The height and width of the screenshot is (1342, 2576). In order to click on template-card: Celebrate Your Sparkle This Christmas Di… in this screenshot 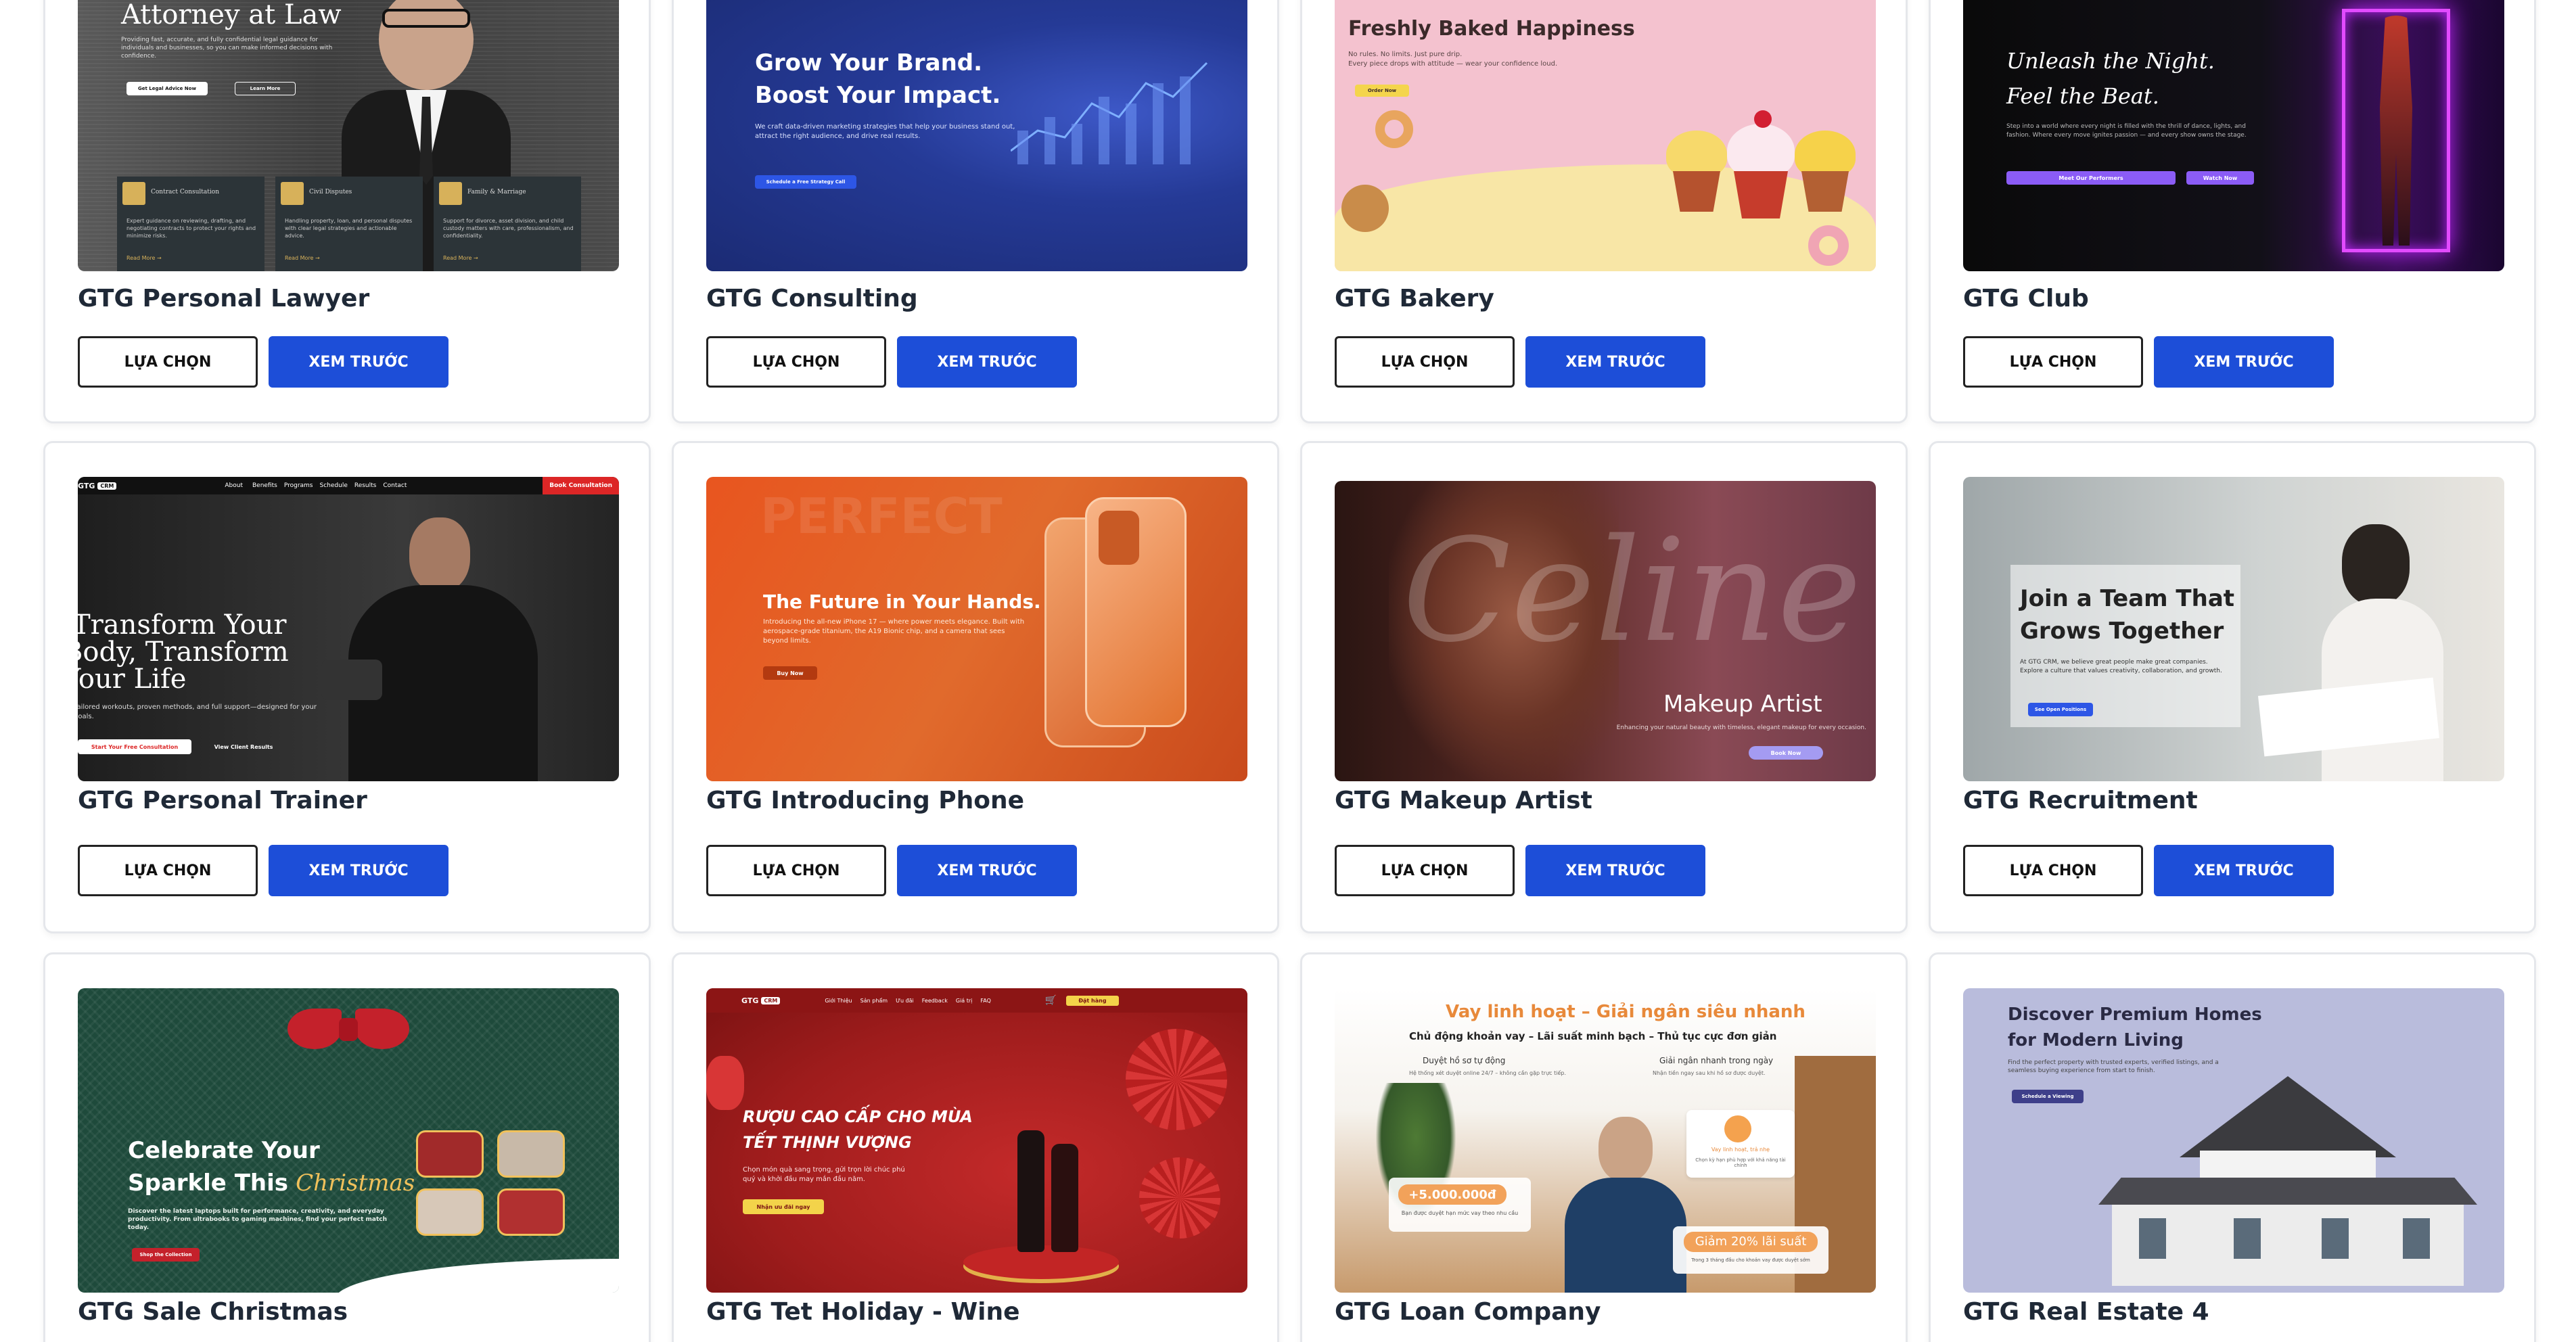, I will do `click(347, 1147)`.